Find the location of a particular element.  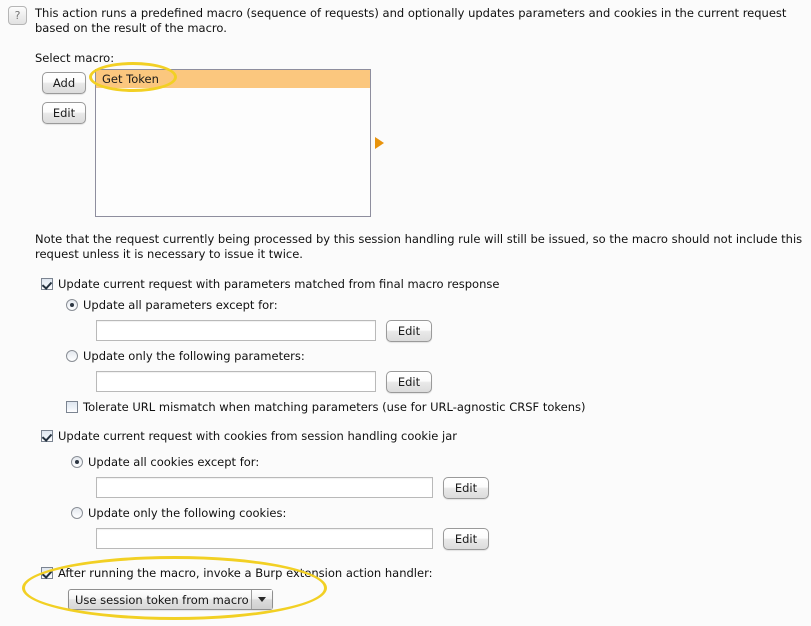

cookies-only-following-input is located at coordinates (264, 538).